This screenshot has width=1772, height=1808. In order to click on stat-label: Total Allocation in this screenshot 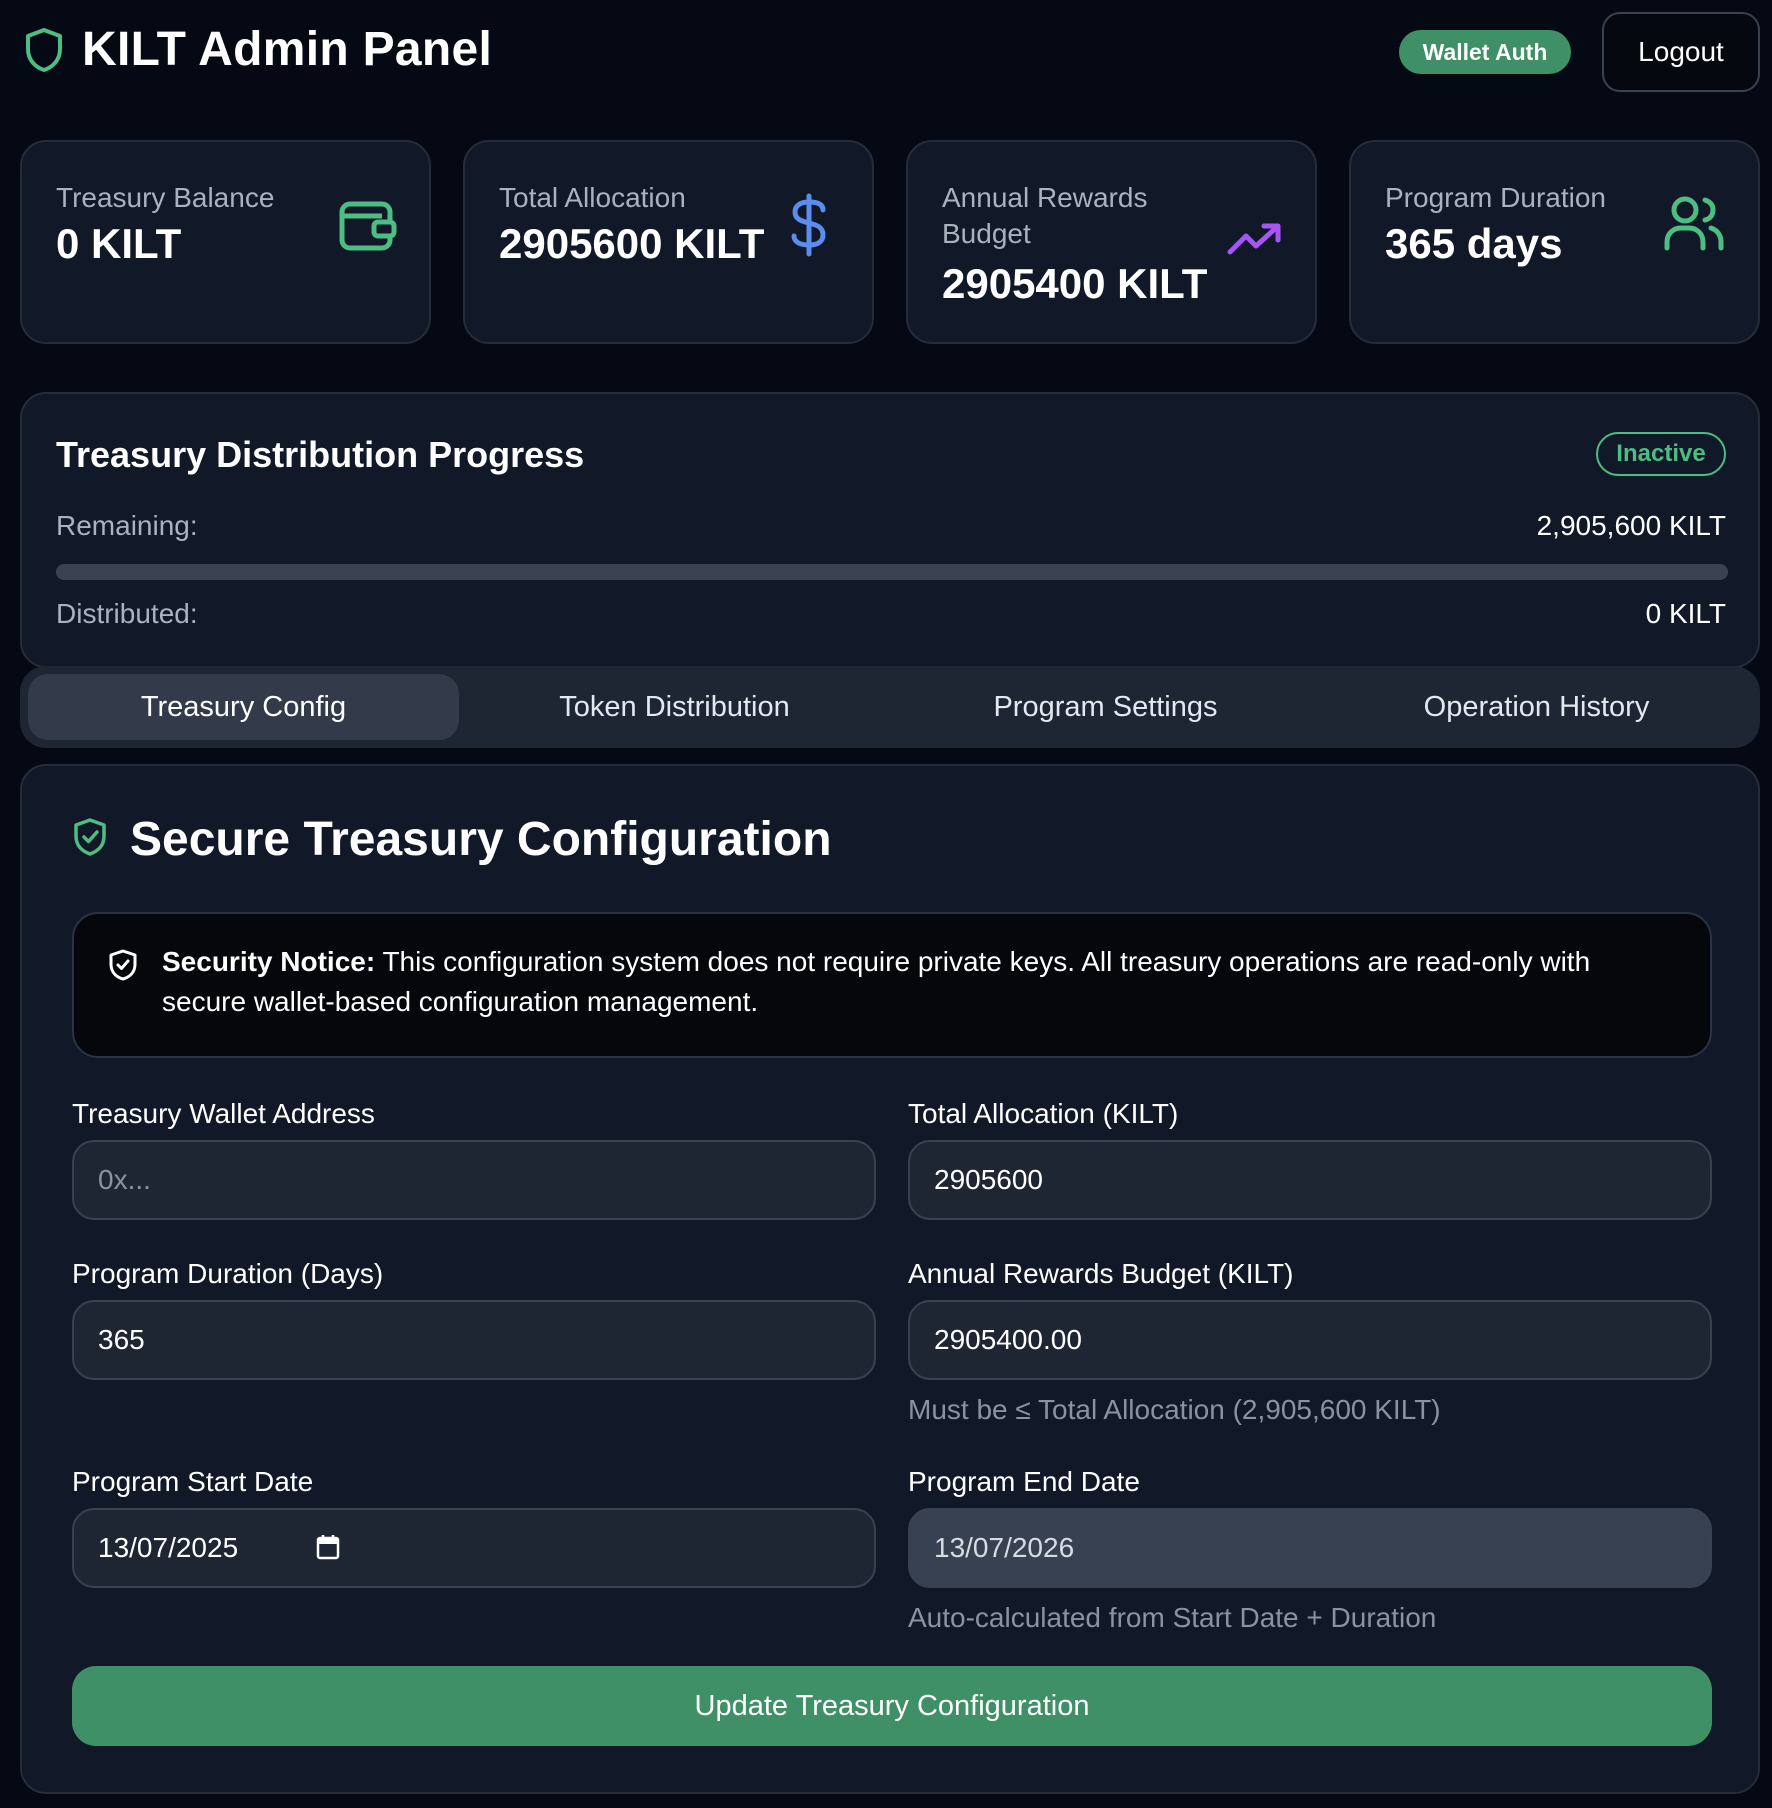, I will do `click(592, 197)`.